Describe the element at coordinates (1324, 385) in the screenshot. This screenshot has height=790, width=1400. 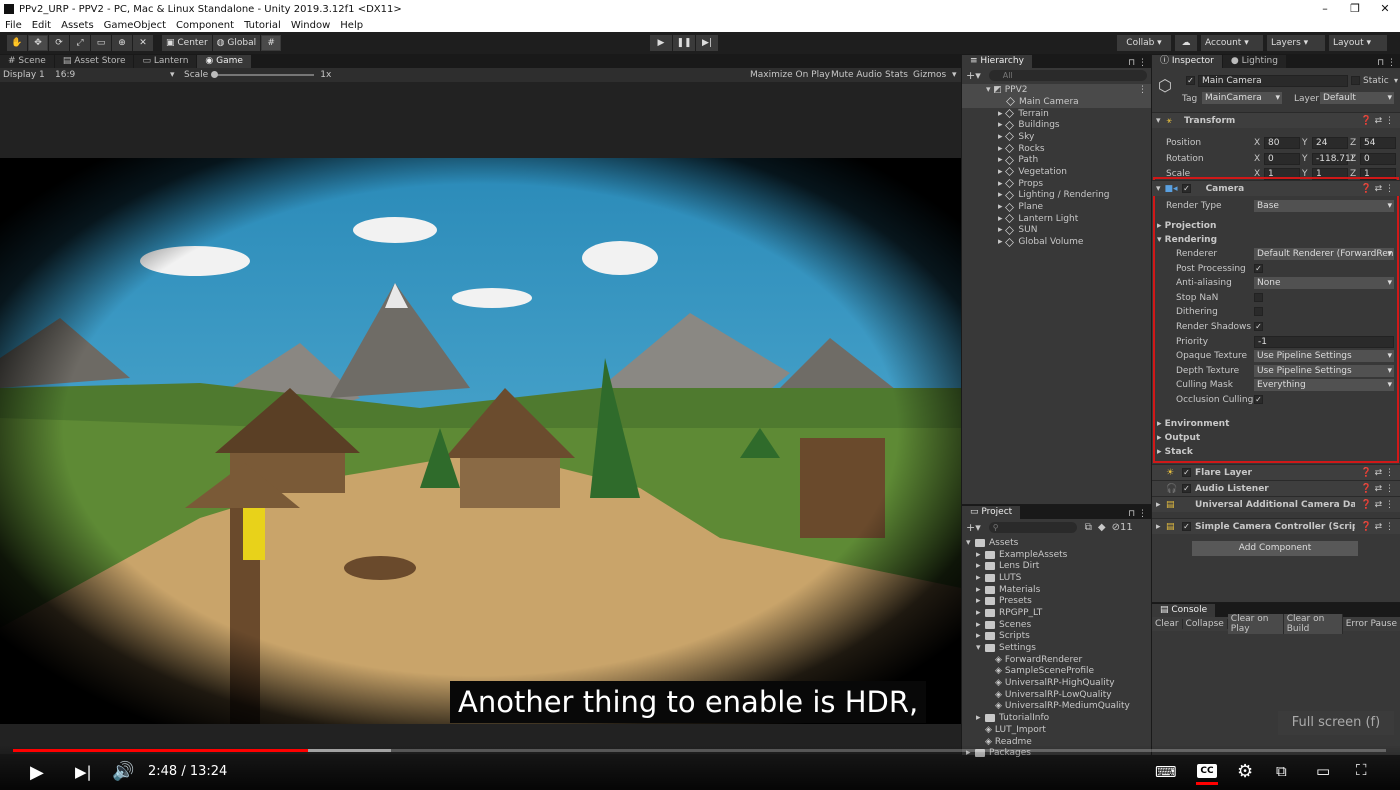
I see `culling-mask-dropdown: Everything` at that location.